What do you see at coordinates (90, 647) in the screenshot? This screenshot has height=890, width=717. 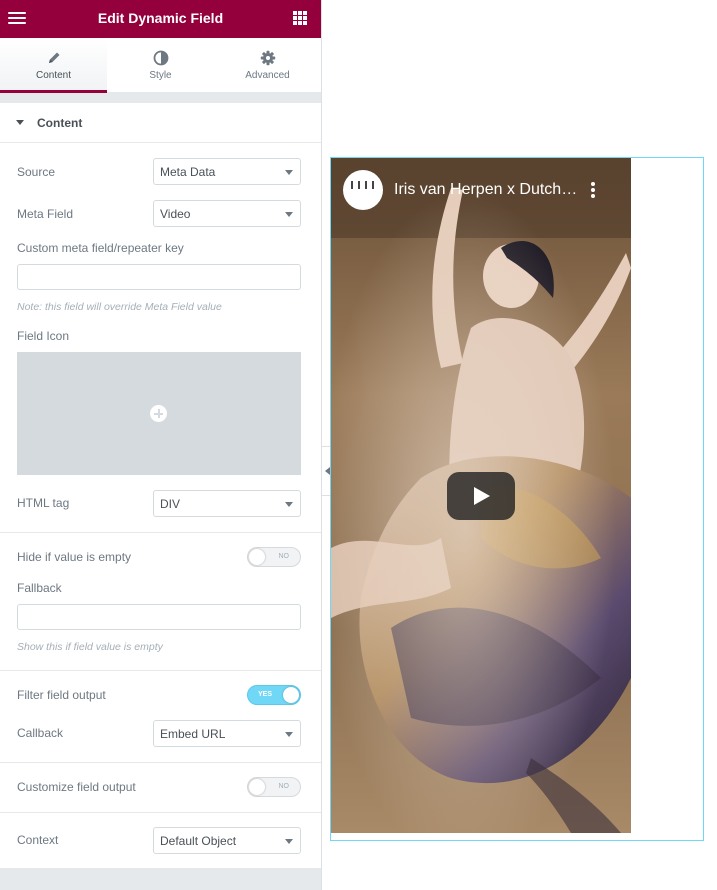 I see `fallback-note: Show this if field value is empty` at bounding box center [90, 647].